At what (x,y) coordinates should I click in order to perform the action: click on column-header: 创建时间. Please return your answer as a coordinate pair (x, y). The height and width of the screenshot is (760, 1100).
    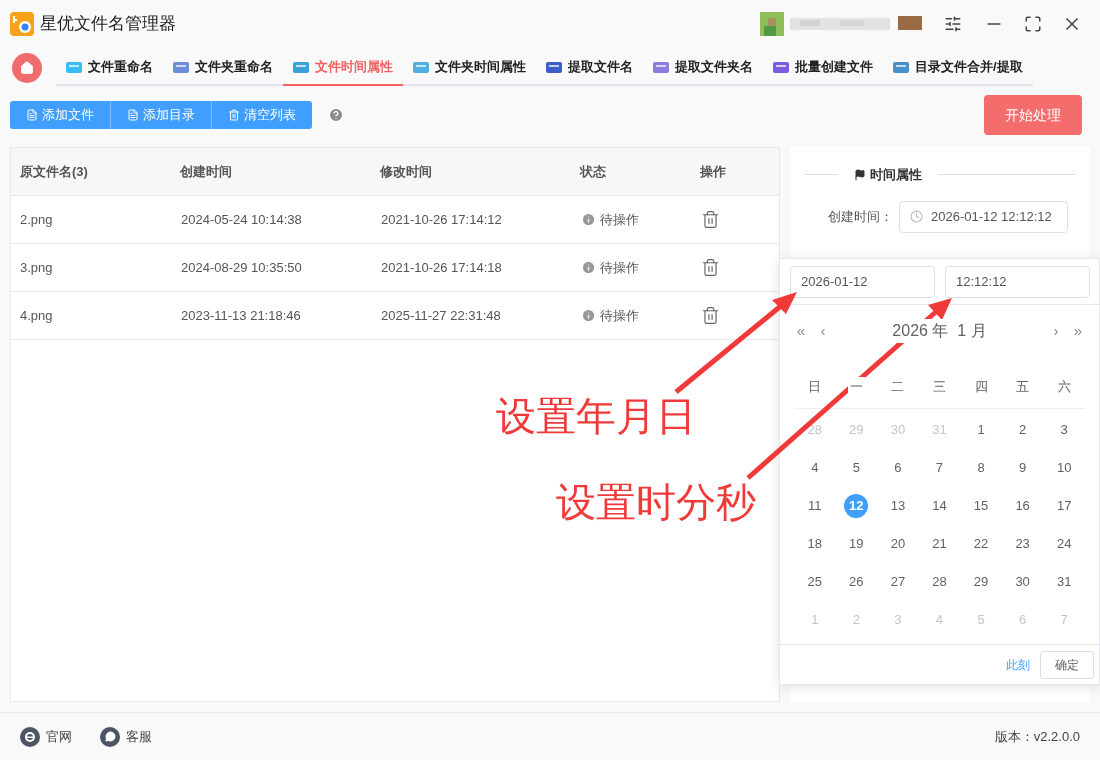
    Looking at the image, I should click on (206, 171).